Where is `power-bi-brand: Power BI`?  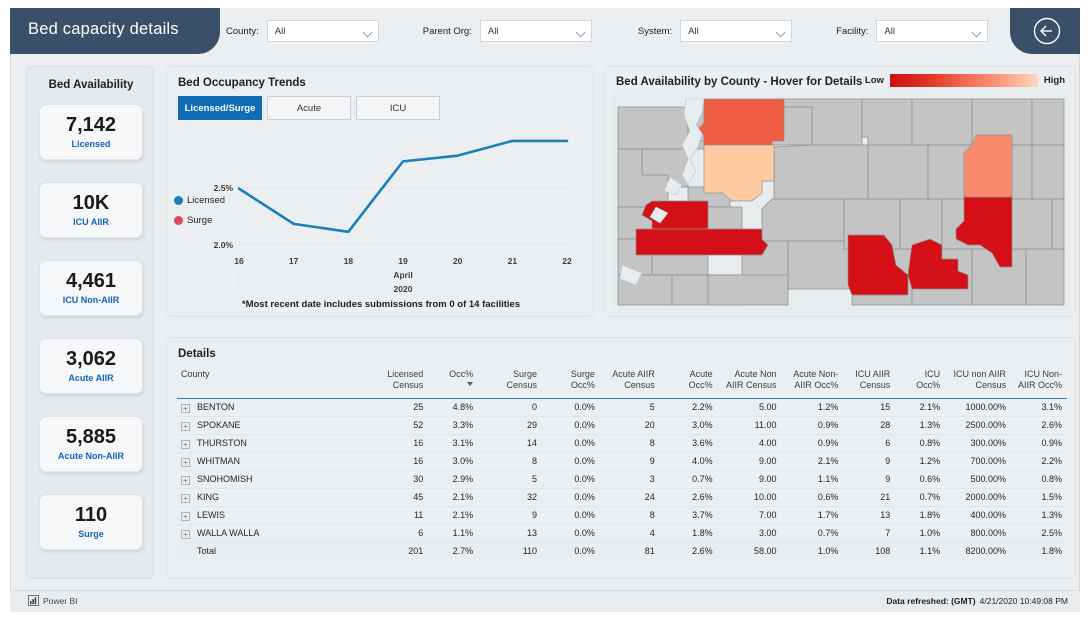
power-bi-brand: Power BI is located at coordinates (53, 600).